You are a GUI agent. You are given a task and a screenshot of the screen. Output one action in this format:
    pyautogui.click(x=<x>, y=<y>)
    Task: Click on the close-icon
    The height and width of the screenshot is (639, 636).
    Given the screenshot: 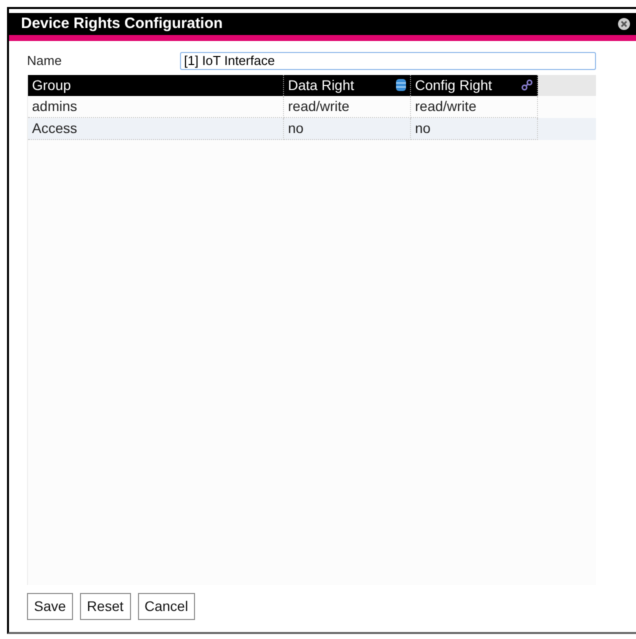 What is the action you would take?
    pyautogui.click(x=624, y=24)
    